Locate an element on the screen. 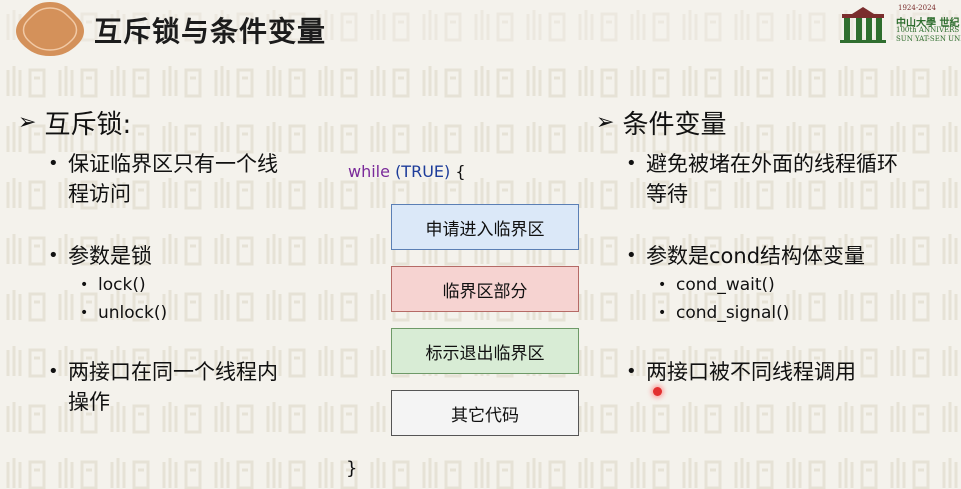 This screenshot has width=961, height=489. logo-years: 1924-2024 is located at coordinates (917, 8).